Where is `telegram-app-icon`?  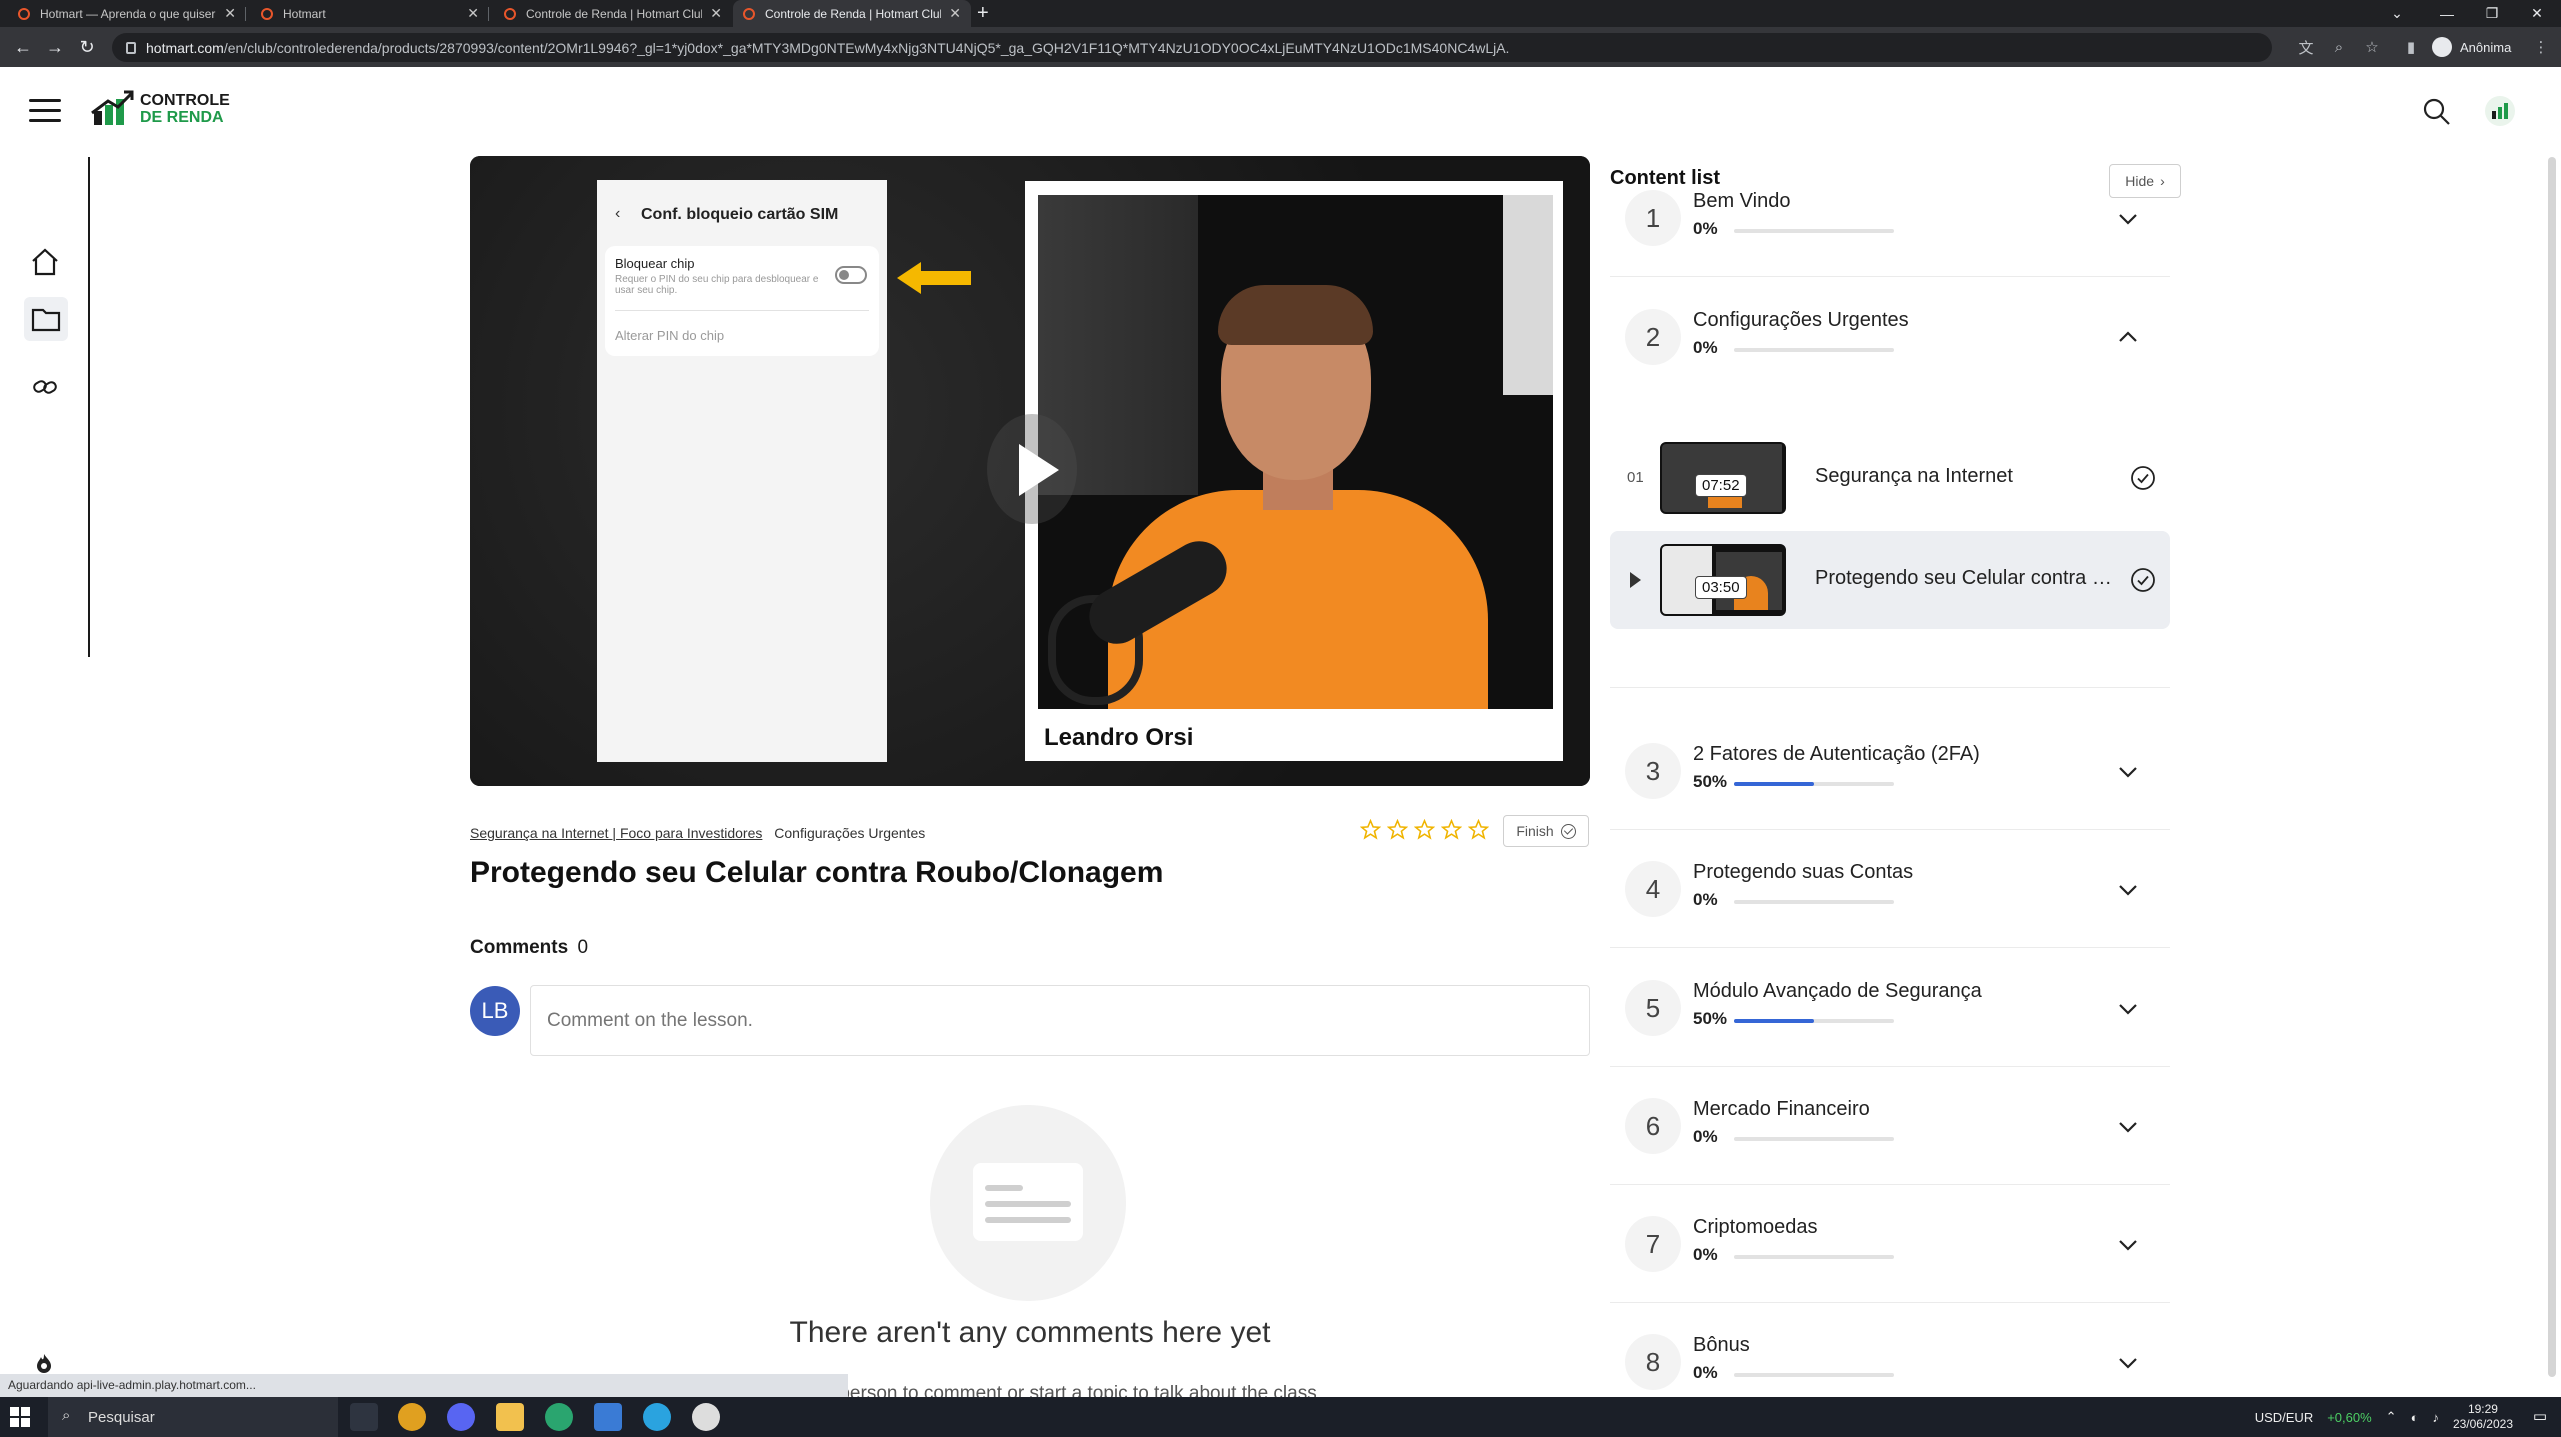
telegram-app-icon is located at coordinates (657, 1417).